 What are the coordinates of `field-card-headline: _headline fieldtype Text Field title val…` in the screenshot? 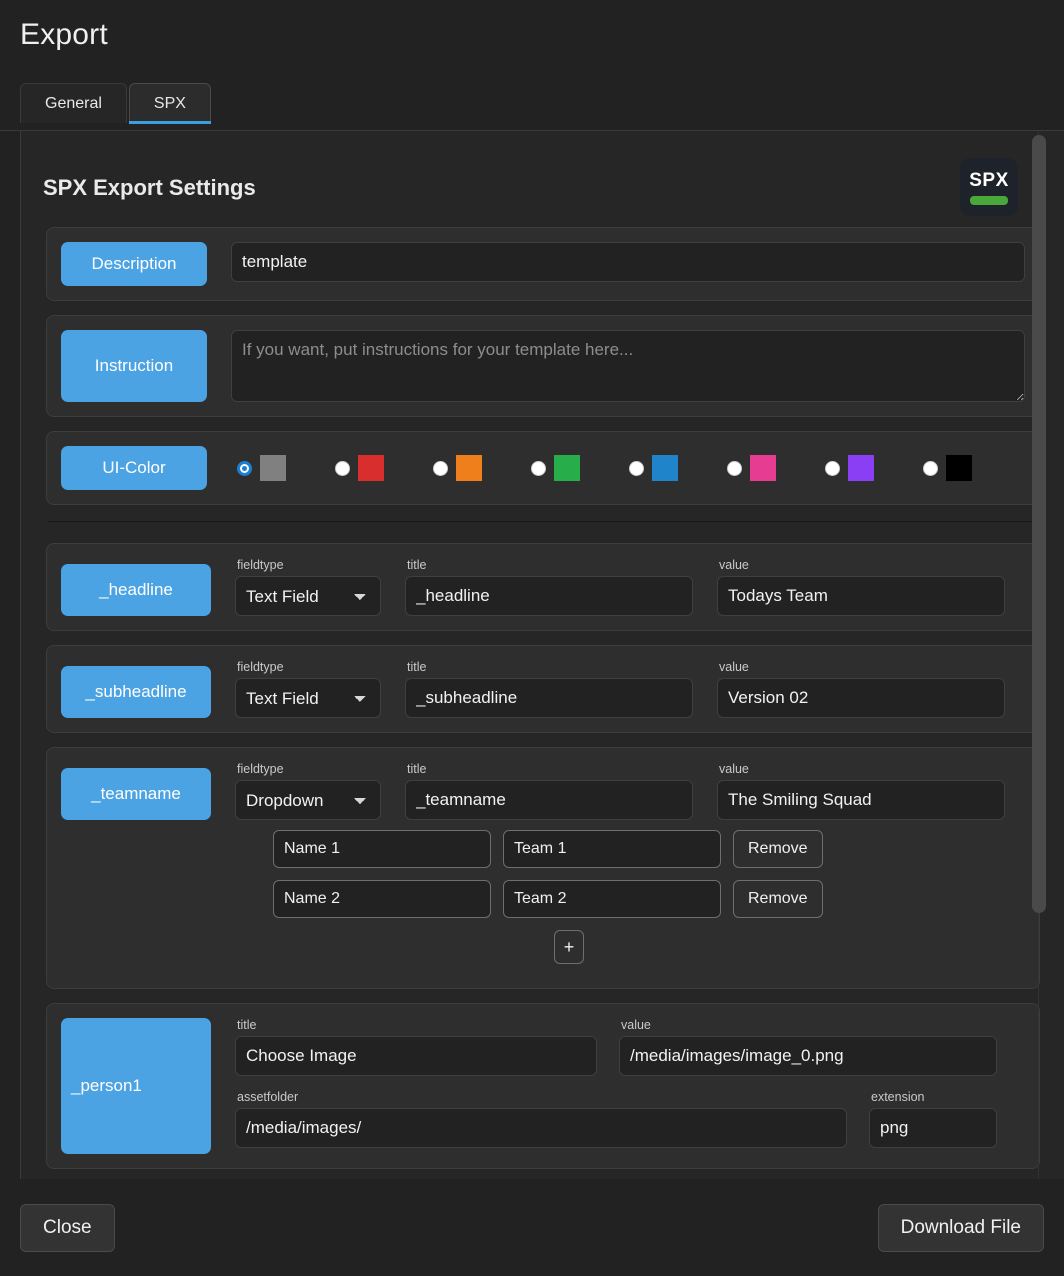 It's located at (543, 587).